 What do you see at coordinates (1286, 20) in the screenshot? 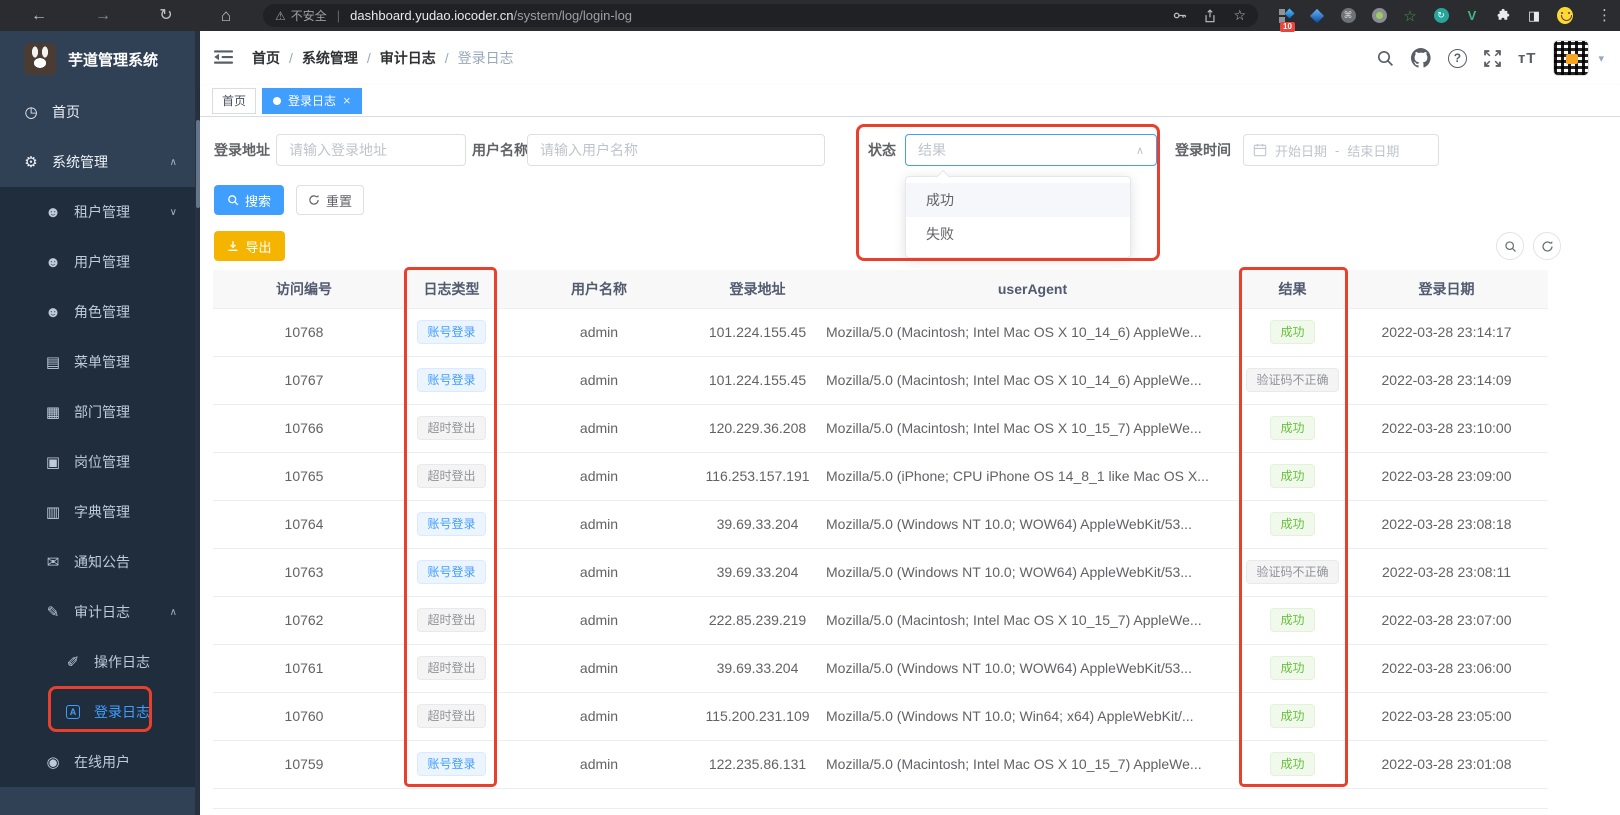
I see `extension-badged-icon: 10` at bounding box center [1286, 20].